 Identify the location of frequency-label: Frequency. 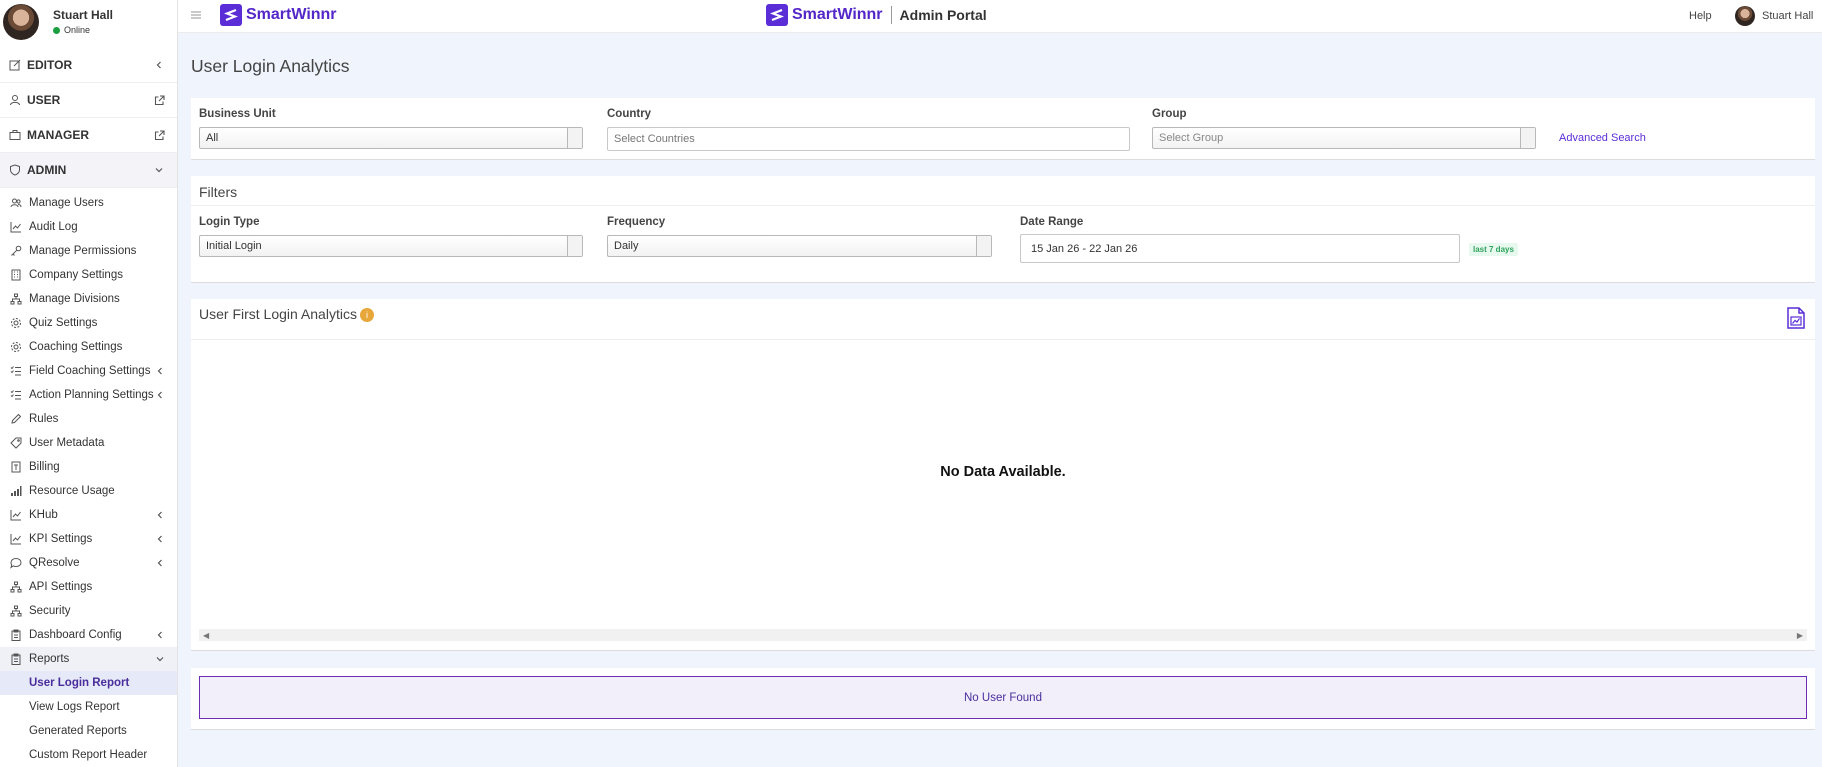
(636, 222).